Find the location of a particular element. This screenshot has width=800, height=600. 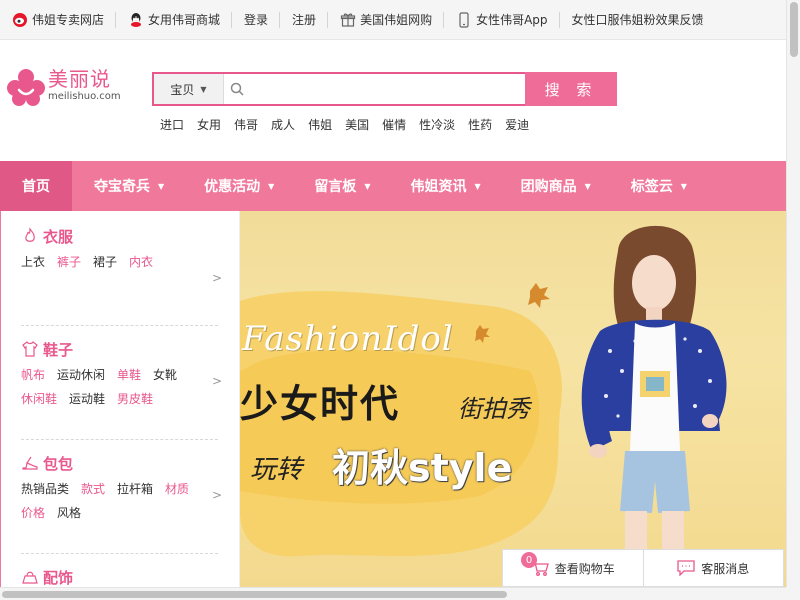

category-link: 上衣 is located at coordinates (33, 261).